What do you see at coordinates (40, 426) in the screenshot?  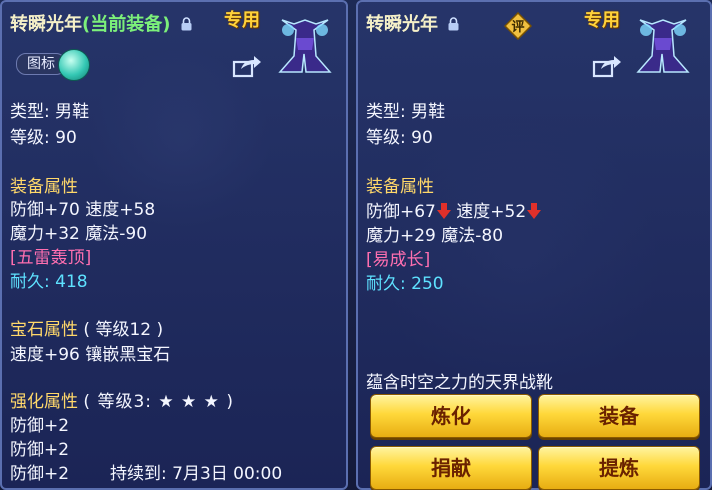 I see `enhance-line-1: 防御+2` at bounding box center [40, 426].